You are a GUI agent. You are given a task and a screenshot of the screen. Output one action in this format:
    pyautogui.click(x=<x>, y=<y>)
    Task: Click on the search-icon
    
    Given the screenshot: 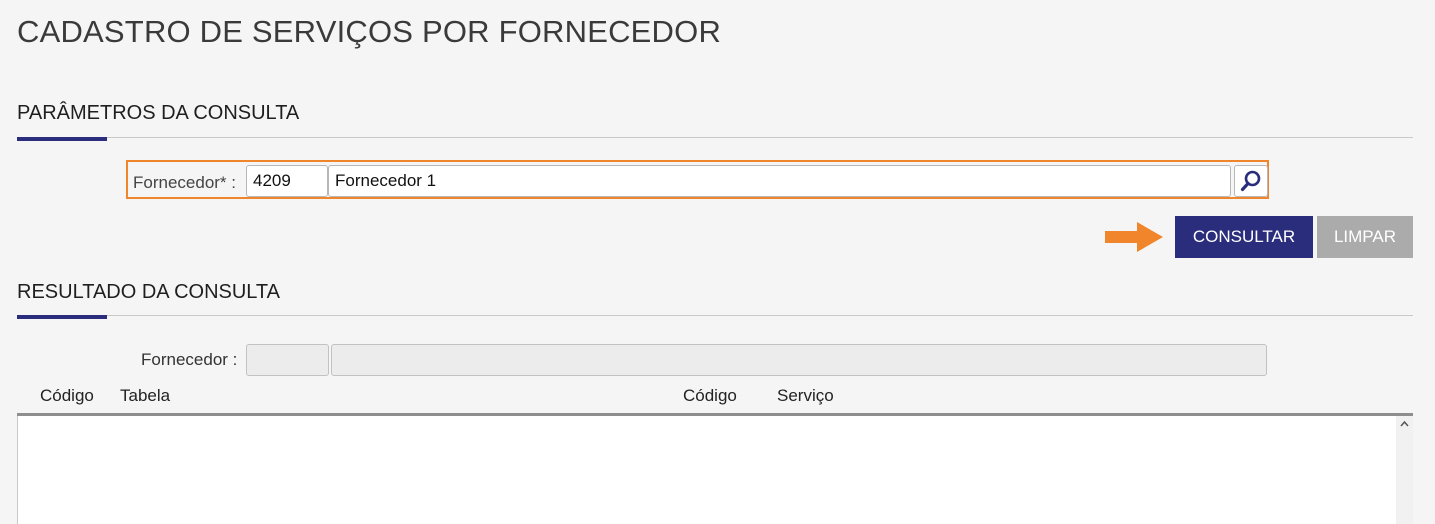 What is the action you would take?
    pyautogui.click(x=1250, y=181)
    